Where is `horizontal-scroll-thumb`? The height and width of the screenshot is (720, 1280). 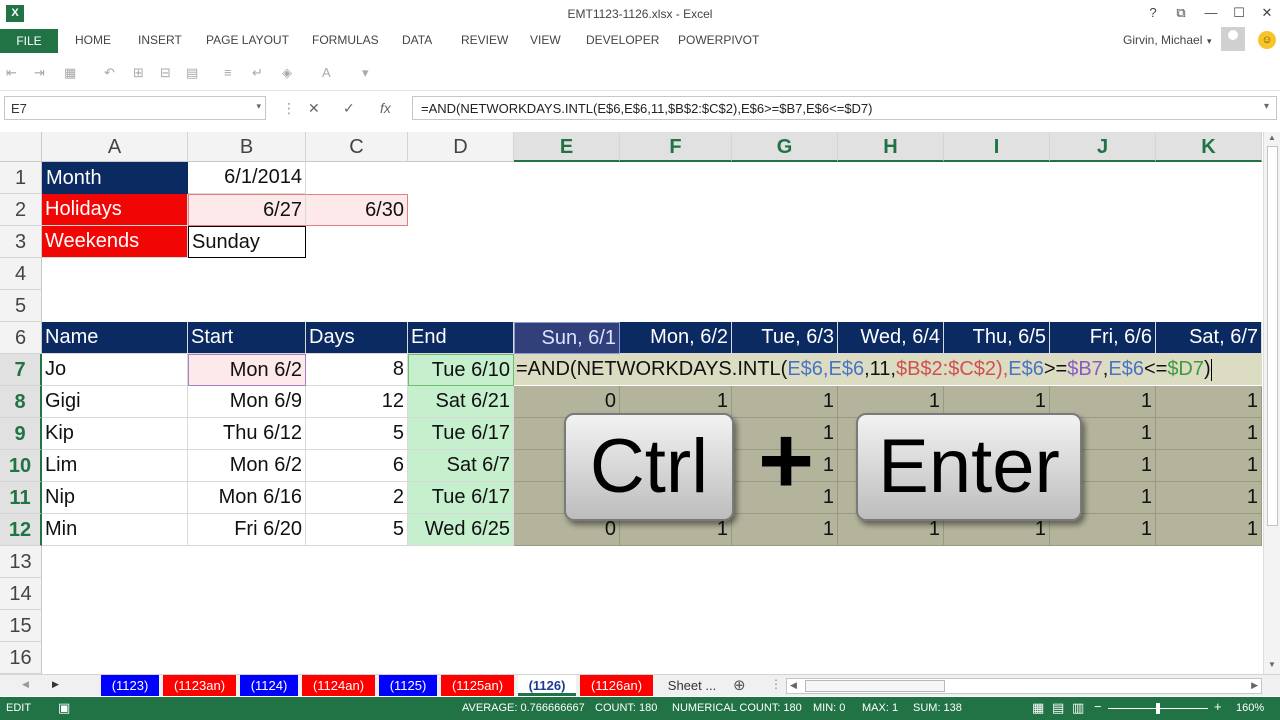 horizontal-scroll-thumb is located at coordinates (875, 686).